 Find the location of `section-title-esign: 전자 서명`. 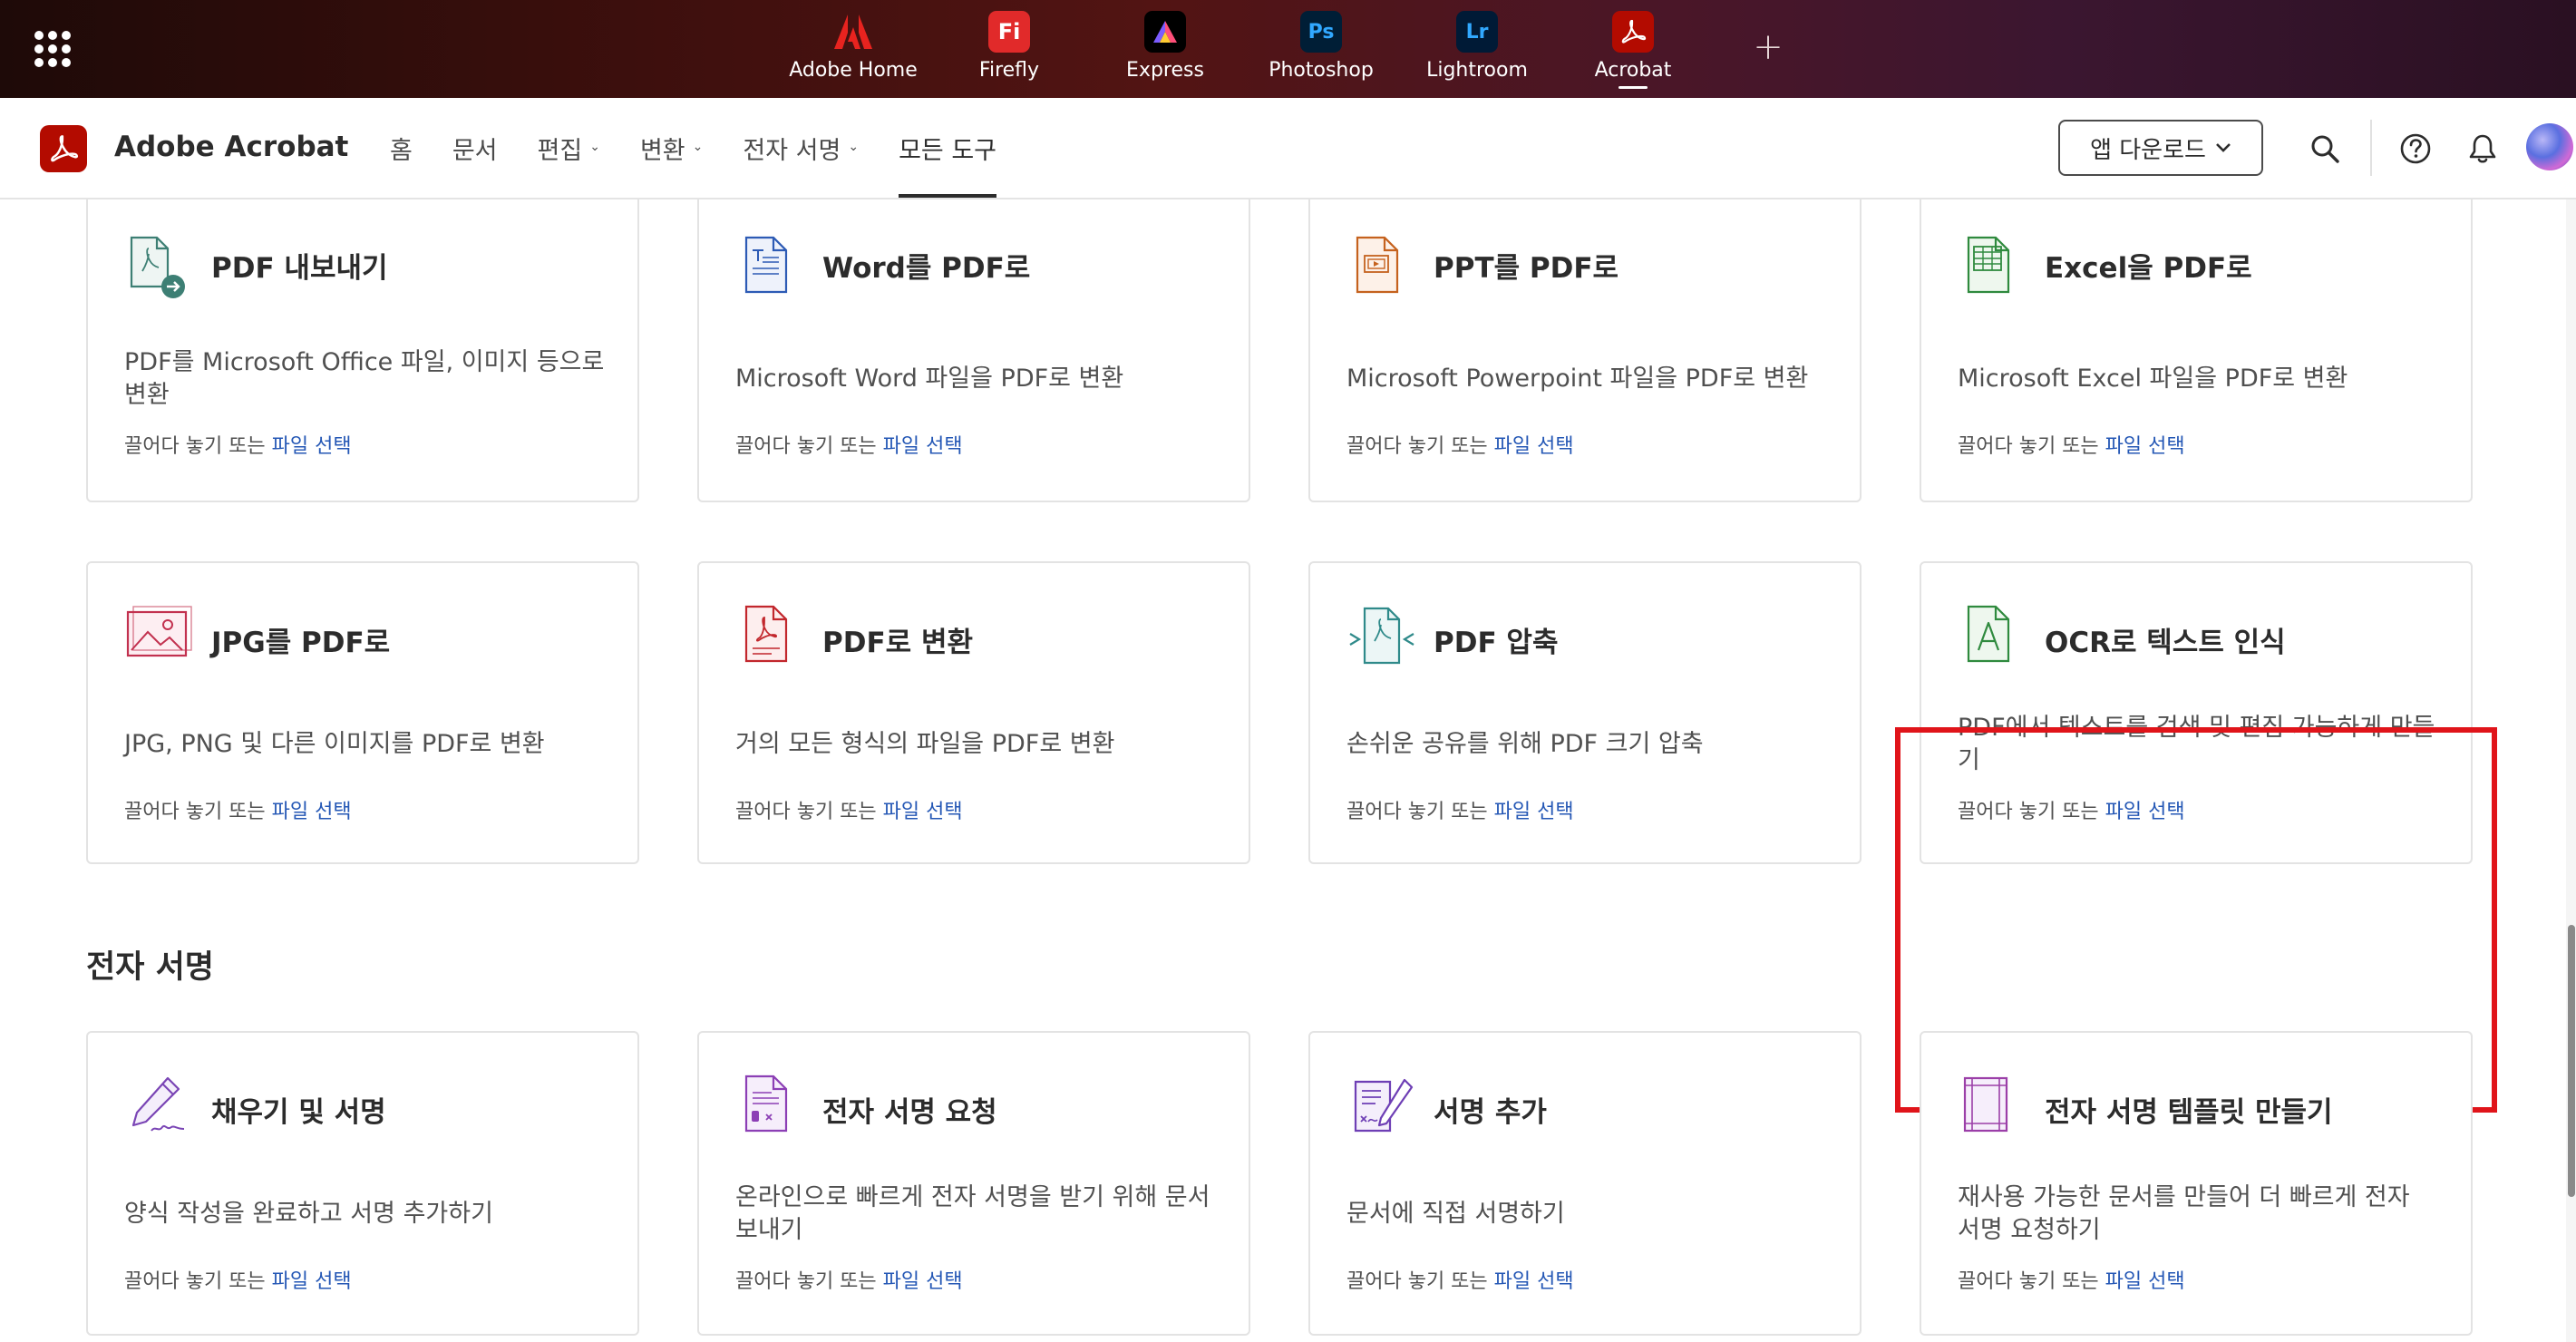

section-title-esign: 전자 서명 is located at coordinates (150, 967).